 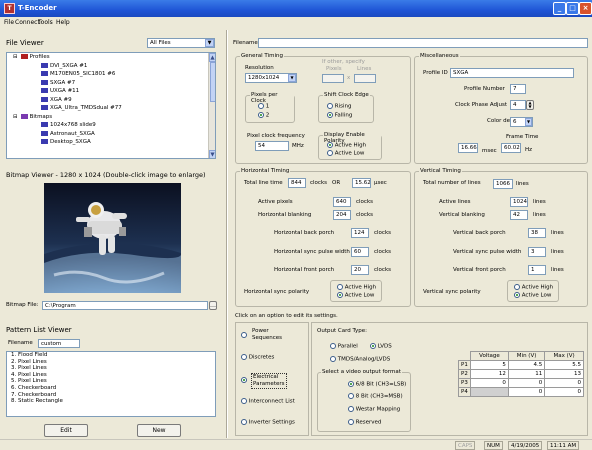 I want to click on option-power-sequences-label: Power Sequences, so click(x=272, y=335).